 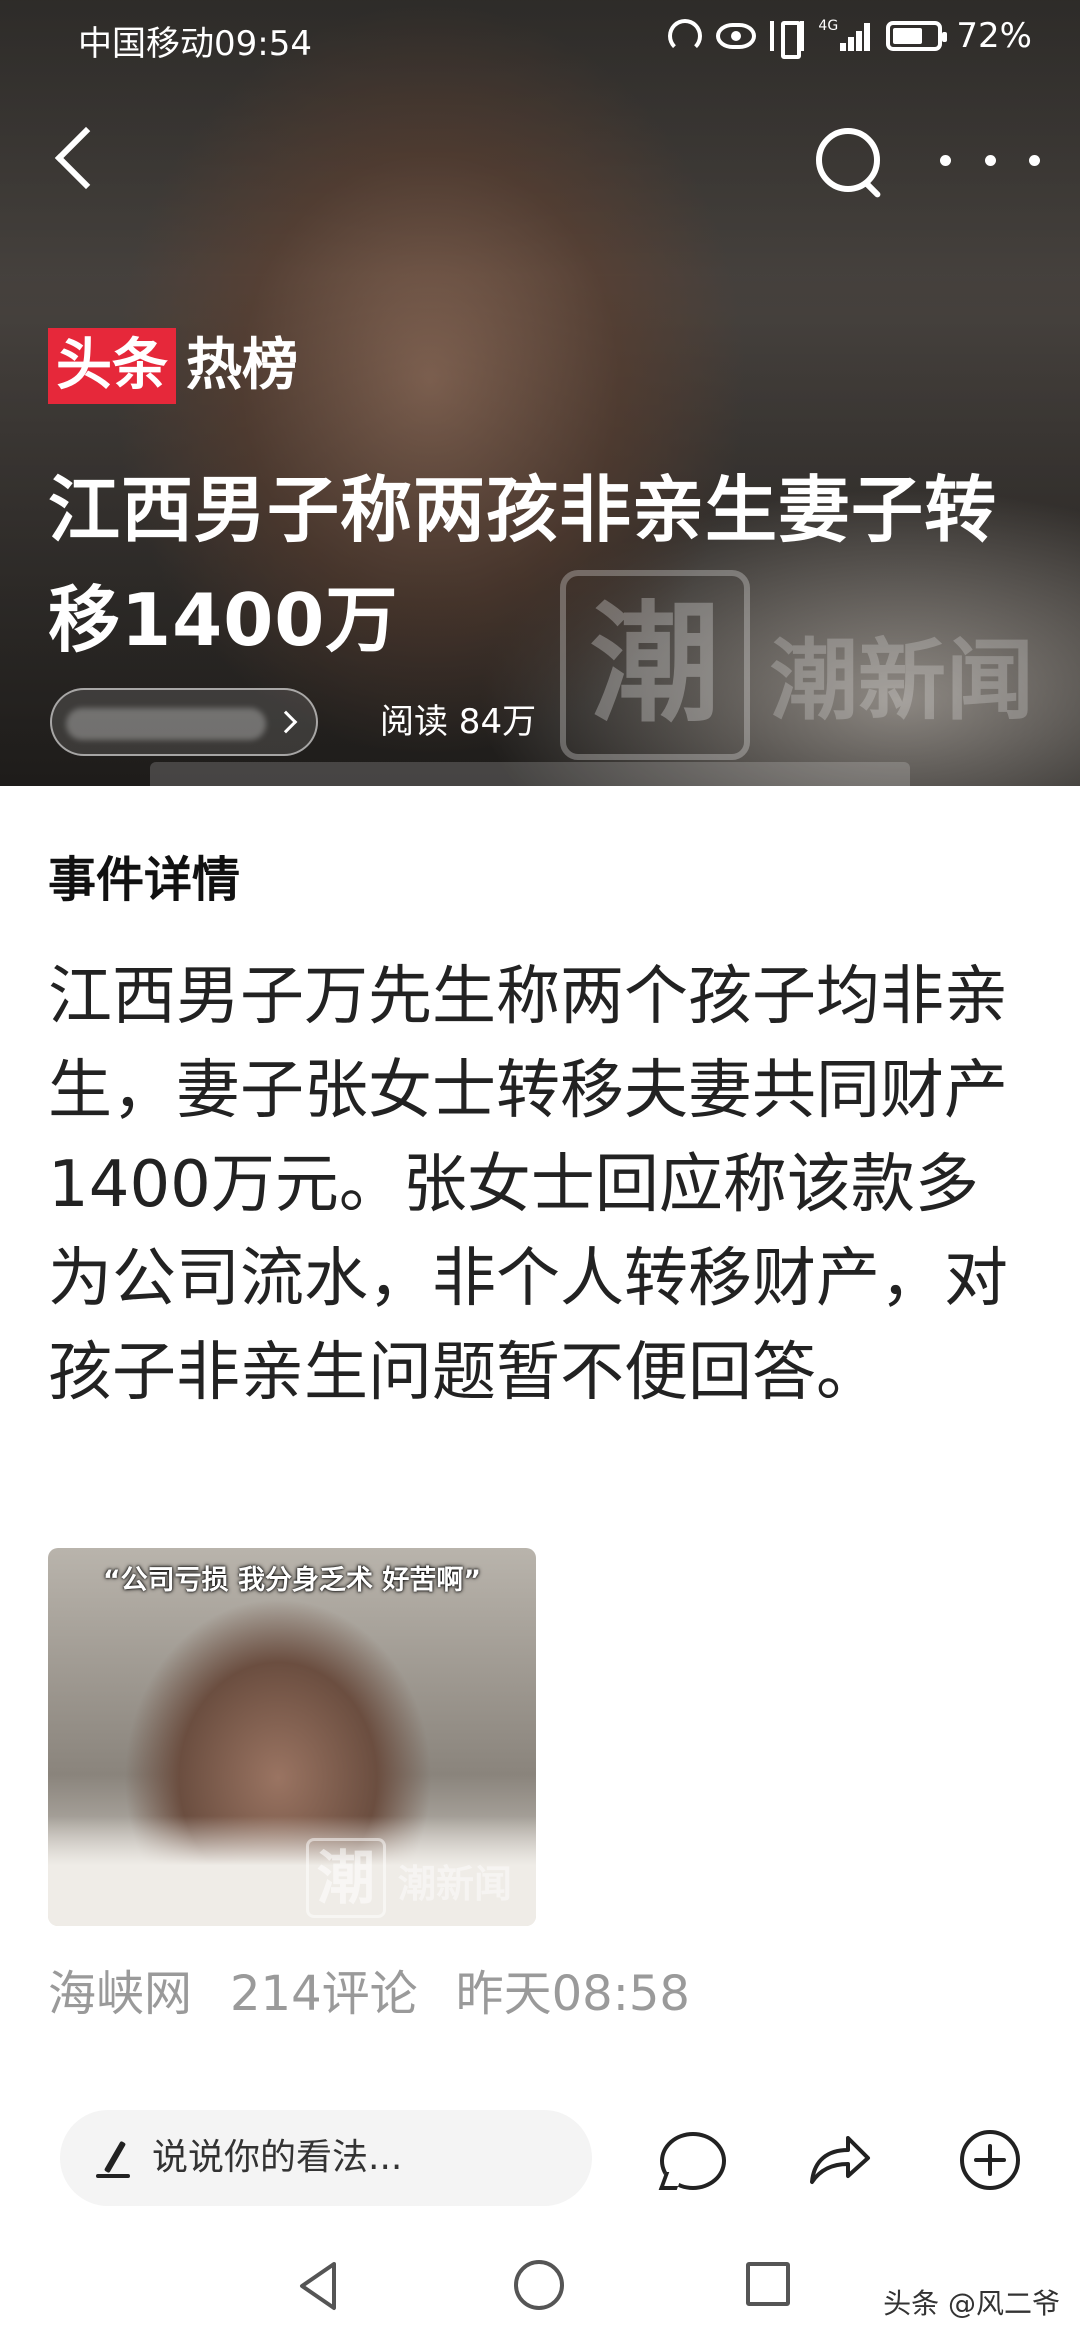 I want to click on pen-icon, so click(x=116, y=2158).